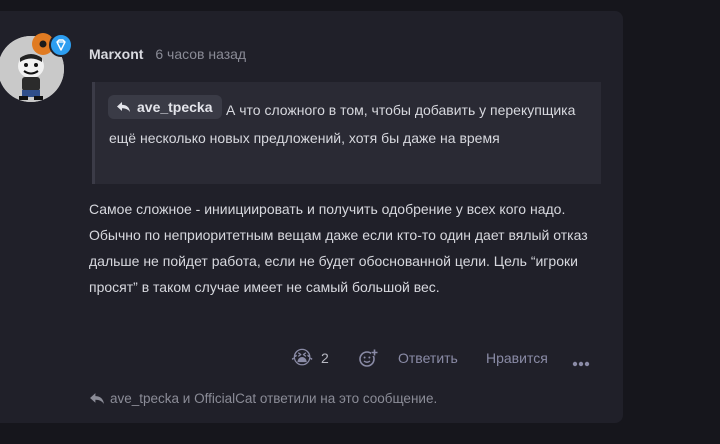 Image resolution: width=720 pixels, height=444 pixels. Describe the element at coordinates (200, 54) in the screenshot. I see `post-timestamp: 6 часов назад` at that location.